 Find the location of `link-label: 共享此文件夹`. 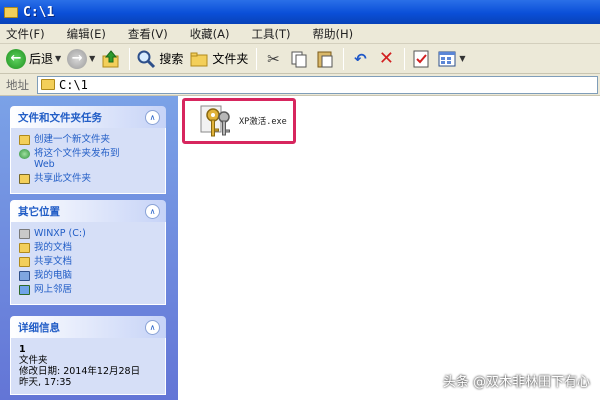

link-label: 共享此文件夹 is located at coordinates (63, 178).